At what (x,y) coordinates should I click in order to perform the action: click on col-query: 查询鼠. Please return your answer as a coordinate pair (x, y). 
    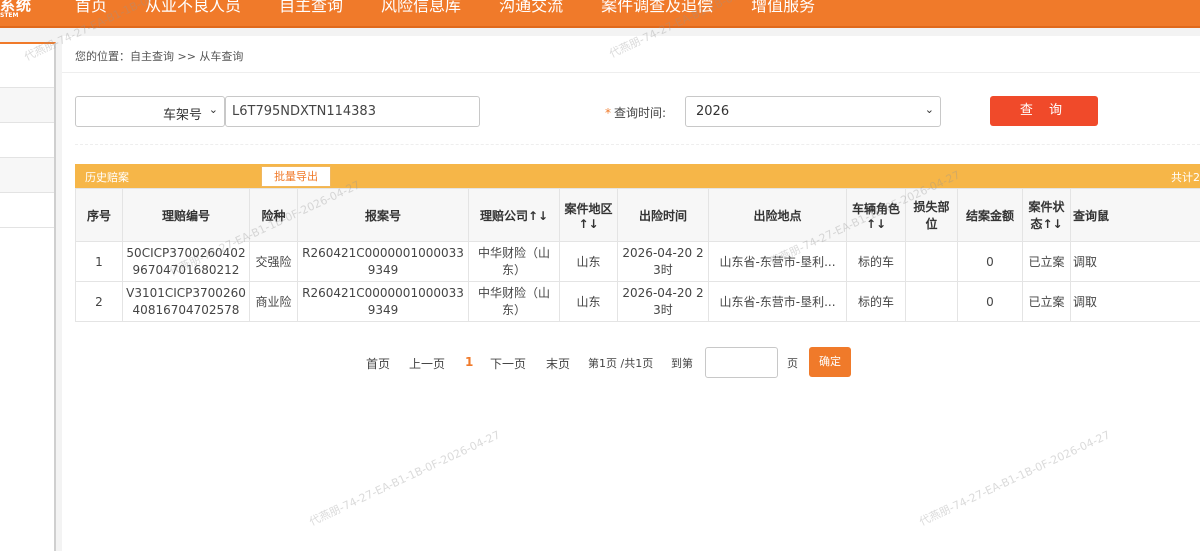
    Looking at the image, I should click on (1135, 215).